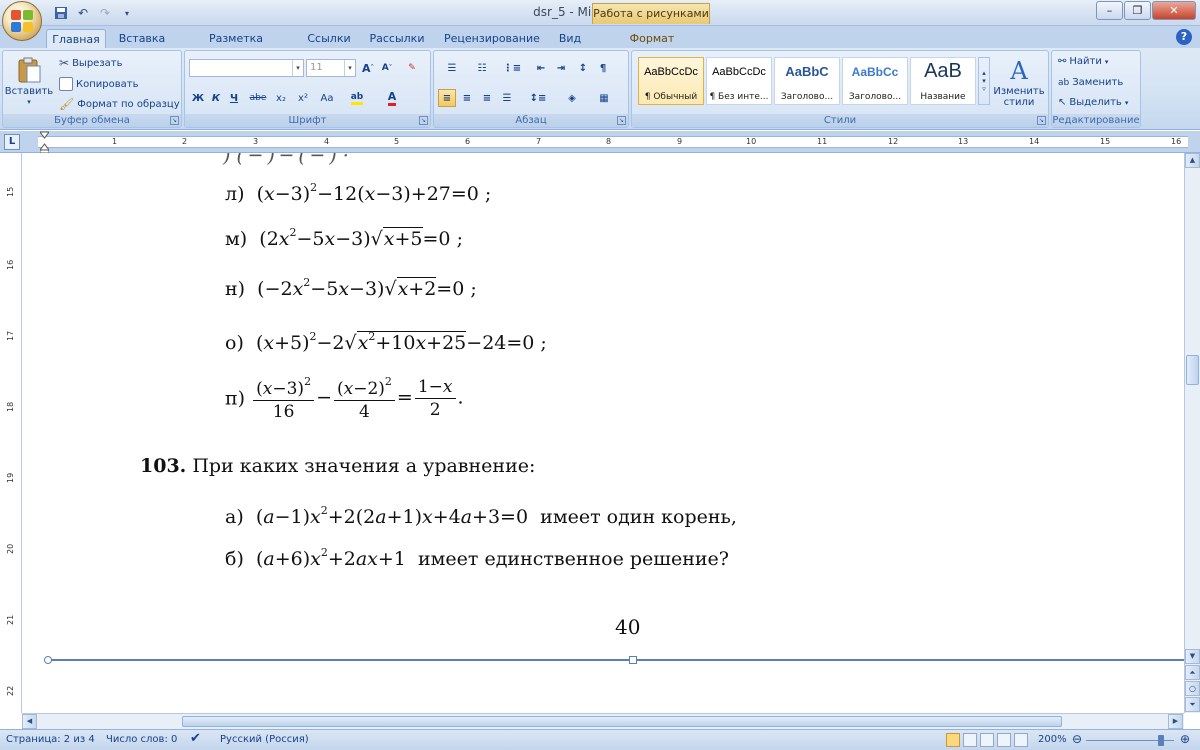 This screenshot has width=1200, height=750. I want to click on zoom-level: 200%, so click(1052, 739).